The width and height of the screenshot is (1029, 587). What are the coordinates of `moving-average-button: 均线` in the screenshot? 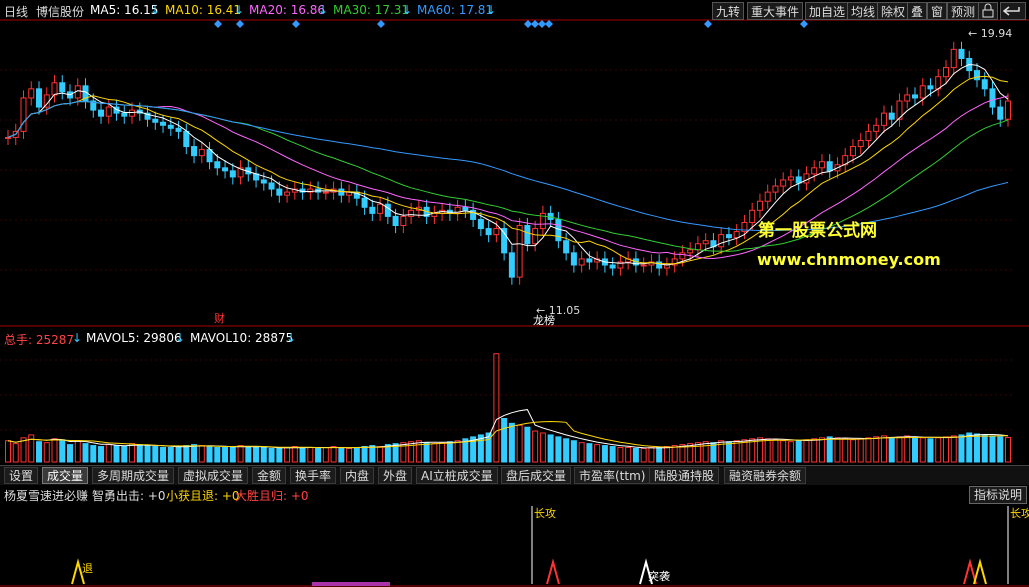 It's located at (863, 11).